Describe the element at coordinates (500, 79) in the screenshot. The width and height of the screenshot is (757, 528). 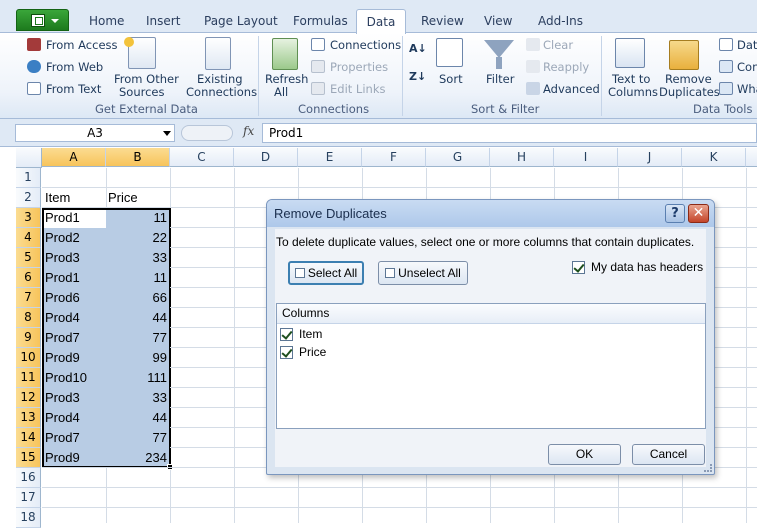
I see `filter-button: Filter` at that location.